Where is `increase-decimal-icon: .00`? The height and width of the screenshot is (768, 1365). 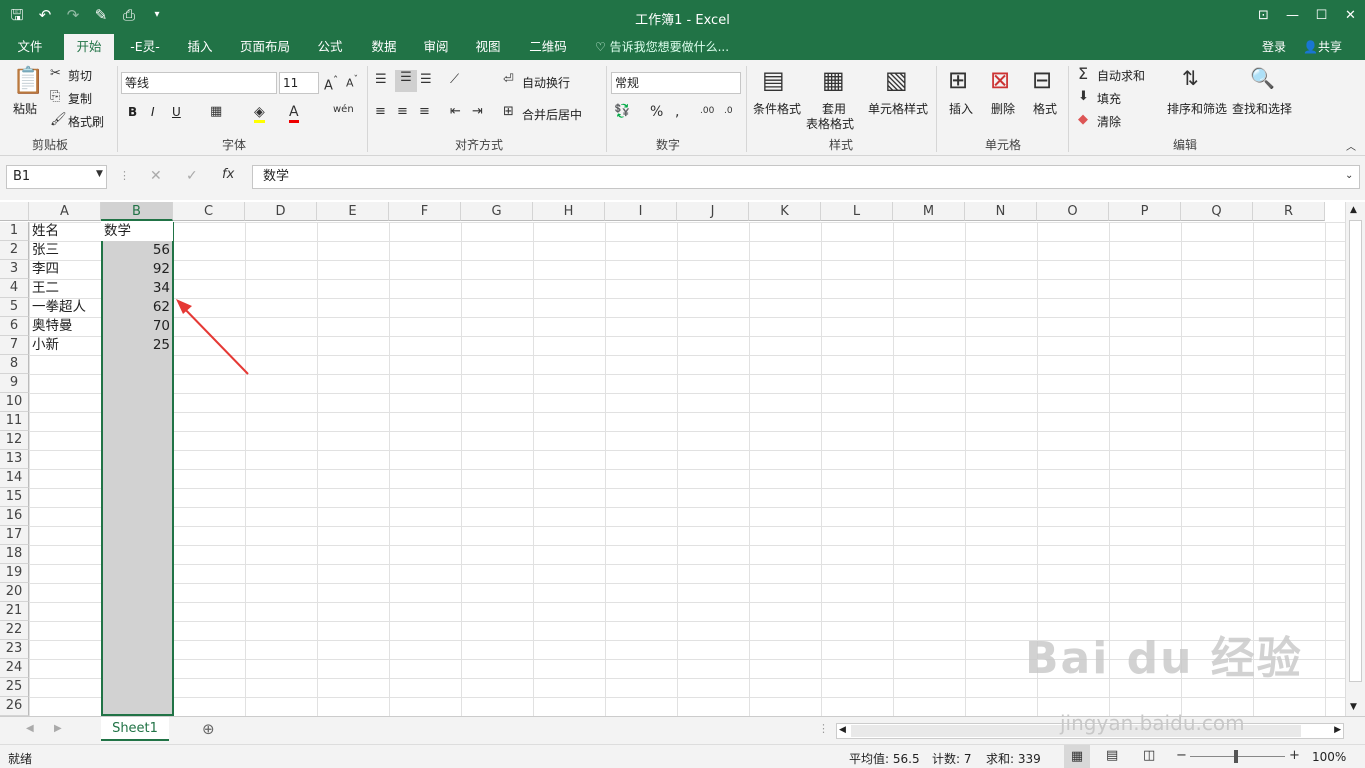
increase-decimal-icon: .00 is located at coordinates (707, 111).